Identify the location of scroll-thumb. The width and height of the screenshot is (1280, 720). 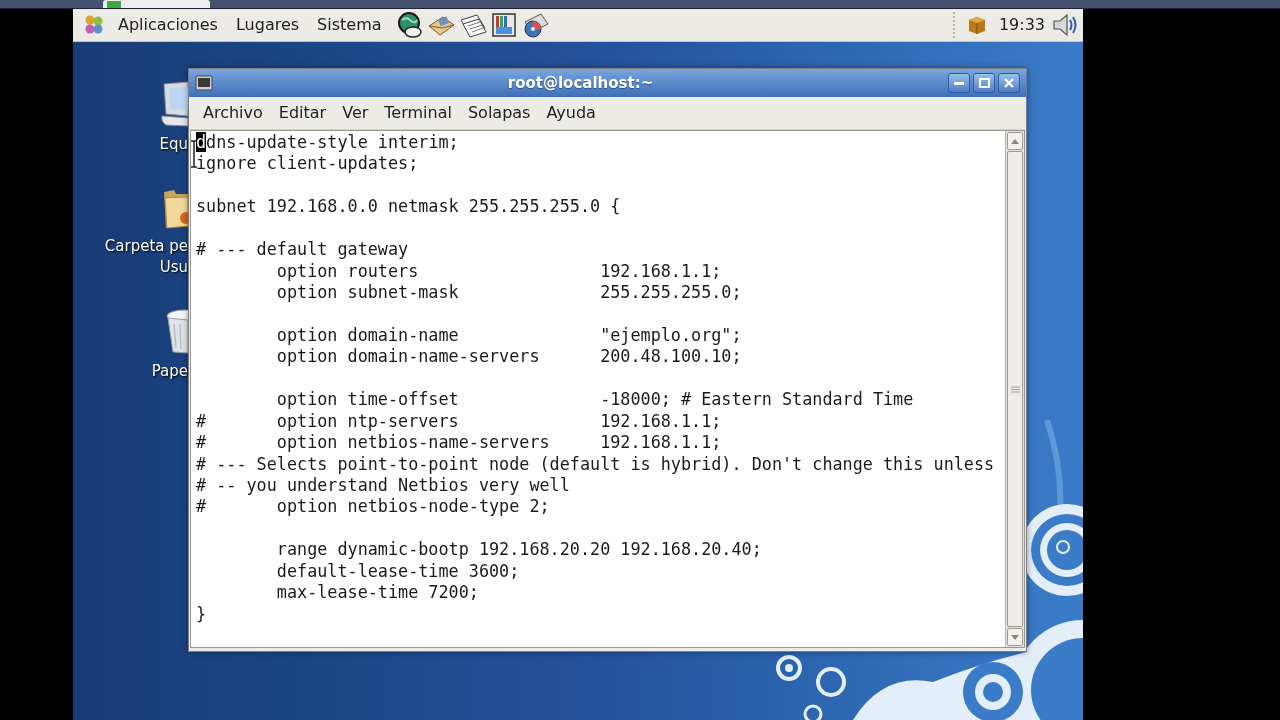
(1015, 389).